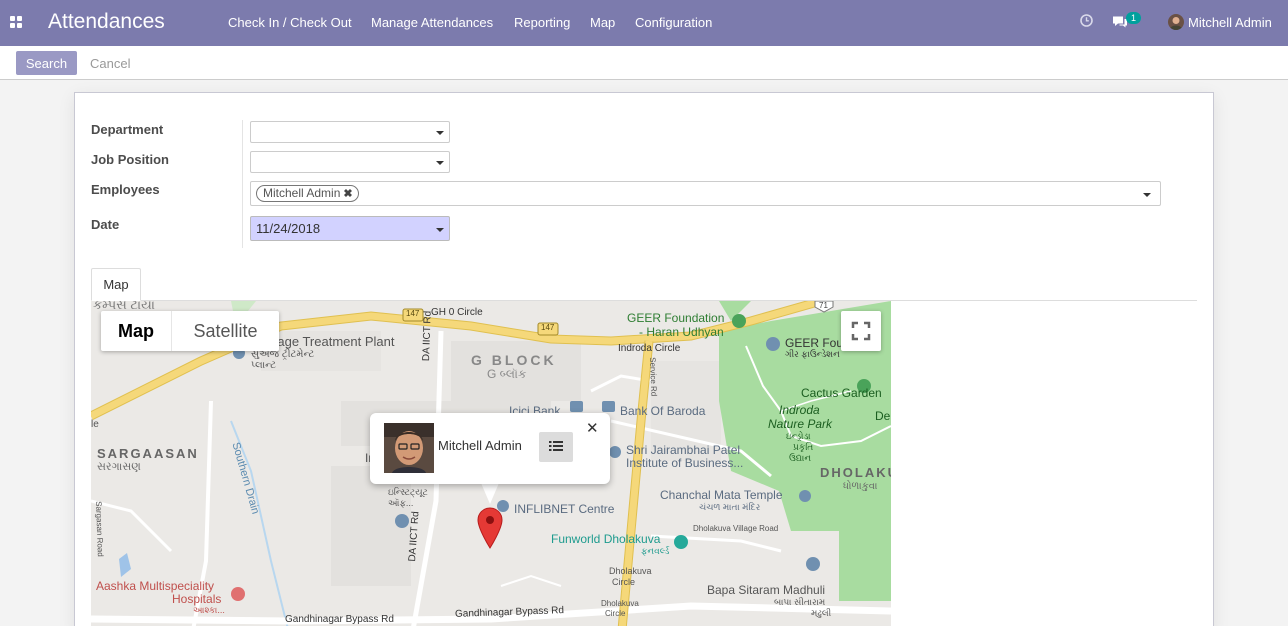 The height and width of the screenshot is (626, 1288). I want to click on remove-tag-icon: ✖, so click(347, 194).